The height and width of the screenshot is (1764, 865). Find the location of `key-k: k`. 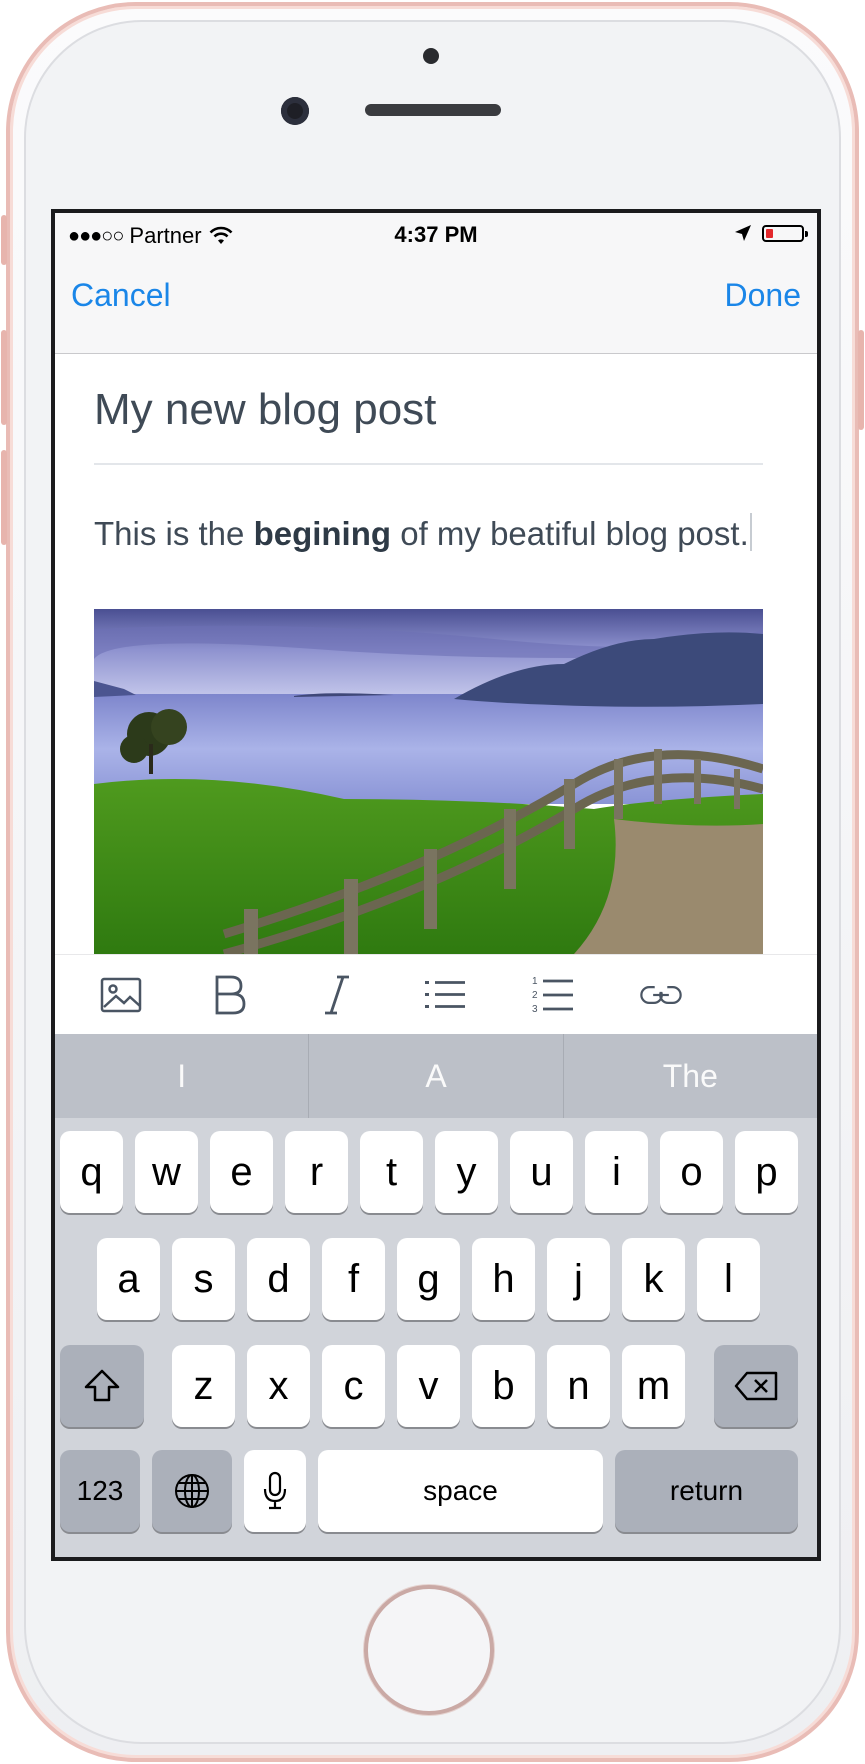

key-k: k is located at coordinates (653, 1279).